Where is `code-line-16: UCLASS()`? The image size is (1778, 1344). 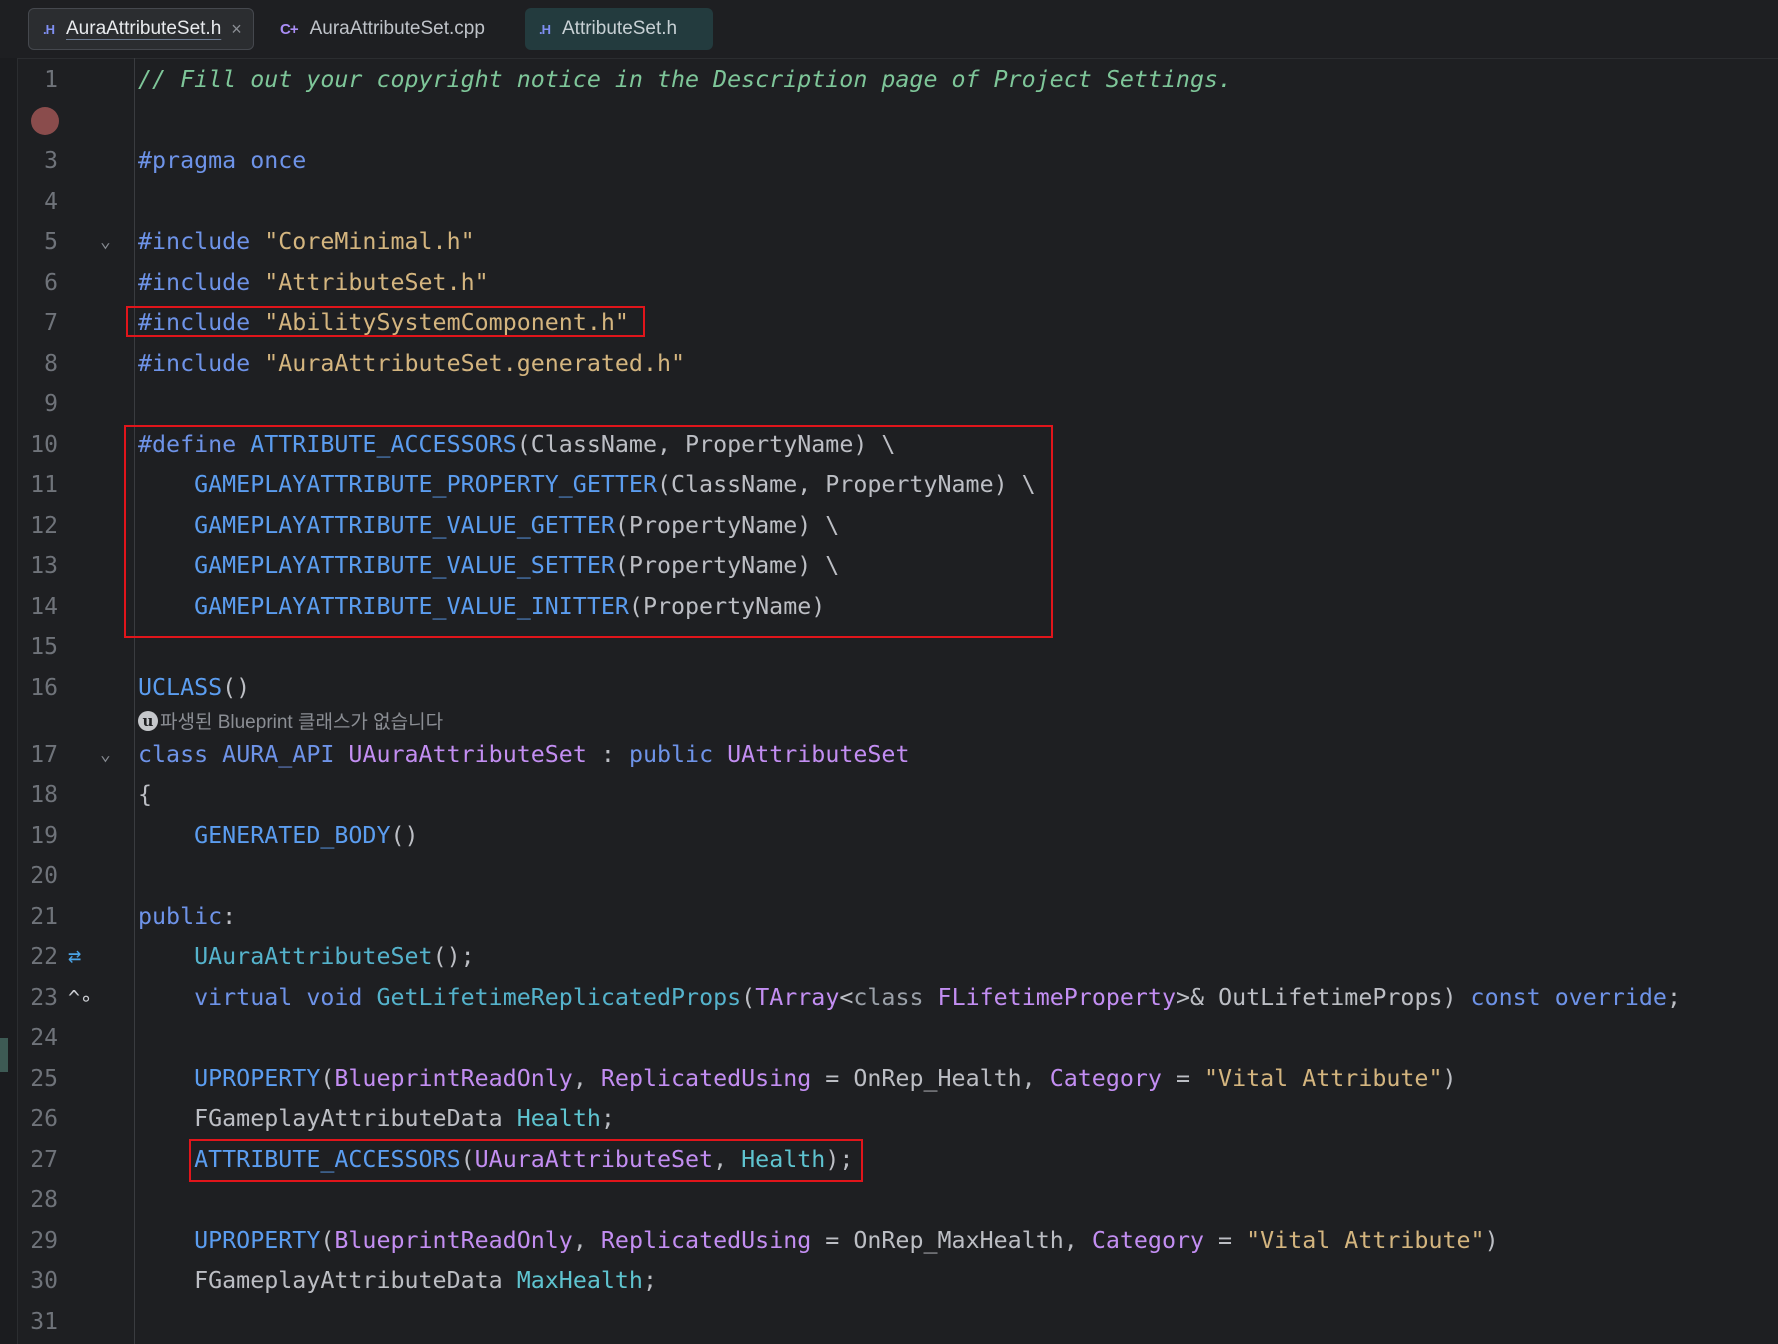 code-line-16: UCLASS() is located at coordinates (194, 688).